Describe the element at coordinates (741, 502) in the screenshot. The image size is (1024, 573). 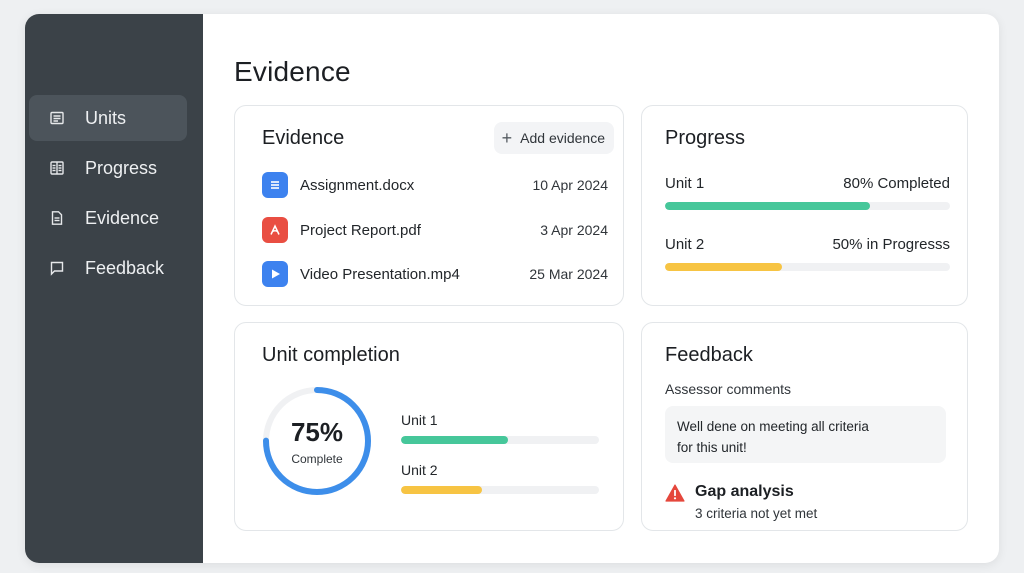
I see `gap-analysis: Gap analysis 3 criteria not yet met` at that location.